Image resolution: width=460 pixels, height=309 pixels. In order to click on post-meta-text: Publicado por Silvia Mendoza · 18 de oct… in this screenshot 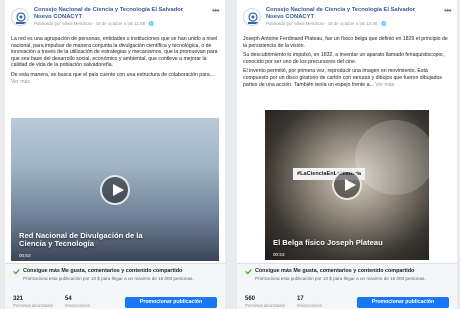, I will do `click(324, 23)`.